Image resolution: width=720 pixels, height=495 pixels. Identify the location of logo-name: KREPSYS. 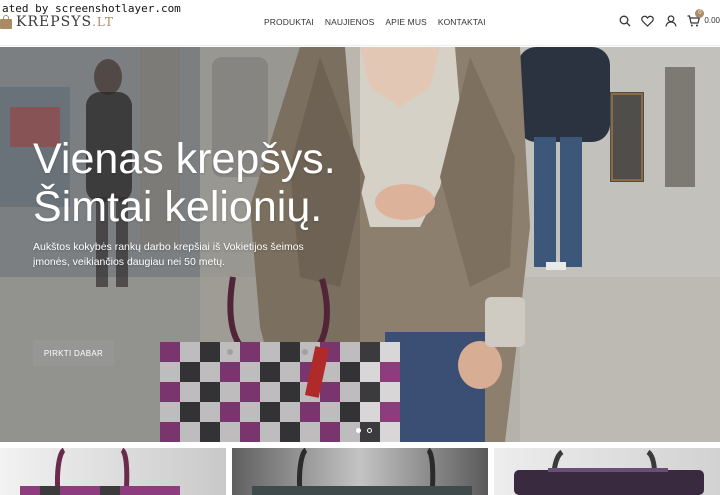
(54, 22).